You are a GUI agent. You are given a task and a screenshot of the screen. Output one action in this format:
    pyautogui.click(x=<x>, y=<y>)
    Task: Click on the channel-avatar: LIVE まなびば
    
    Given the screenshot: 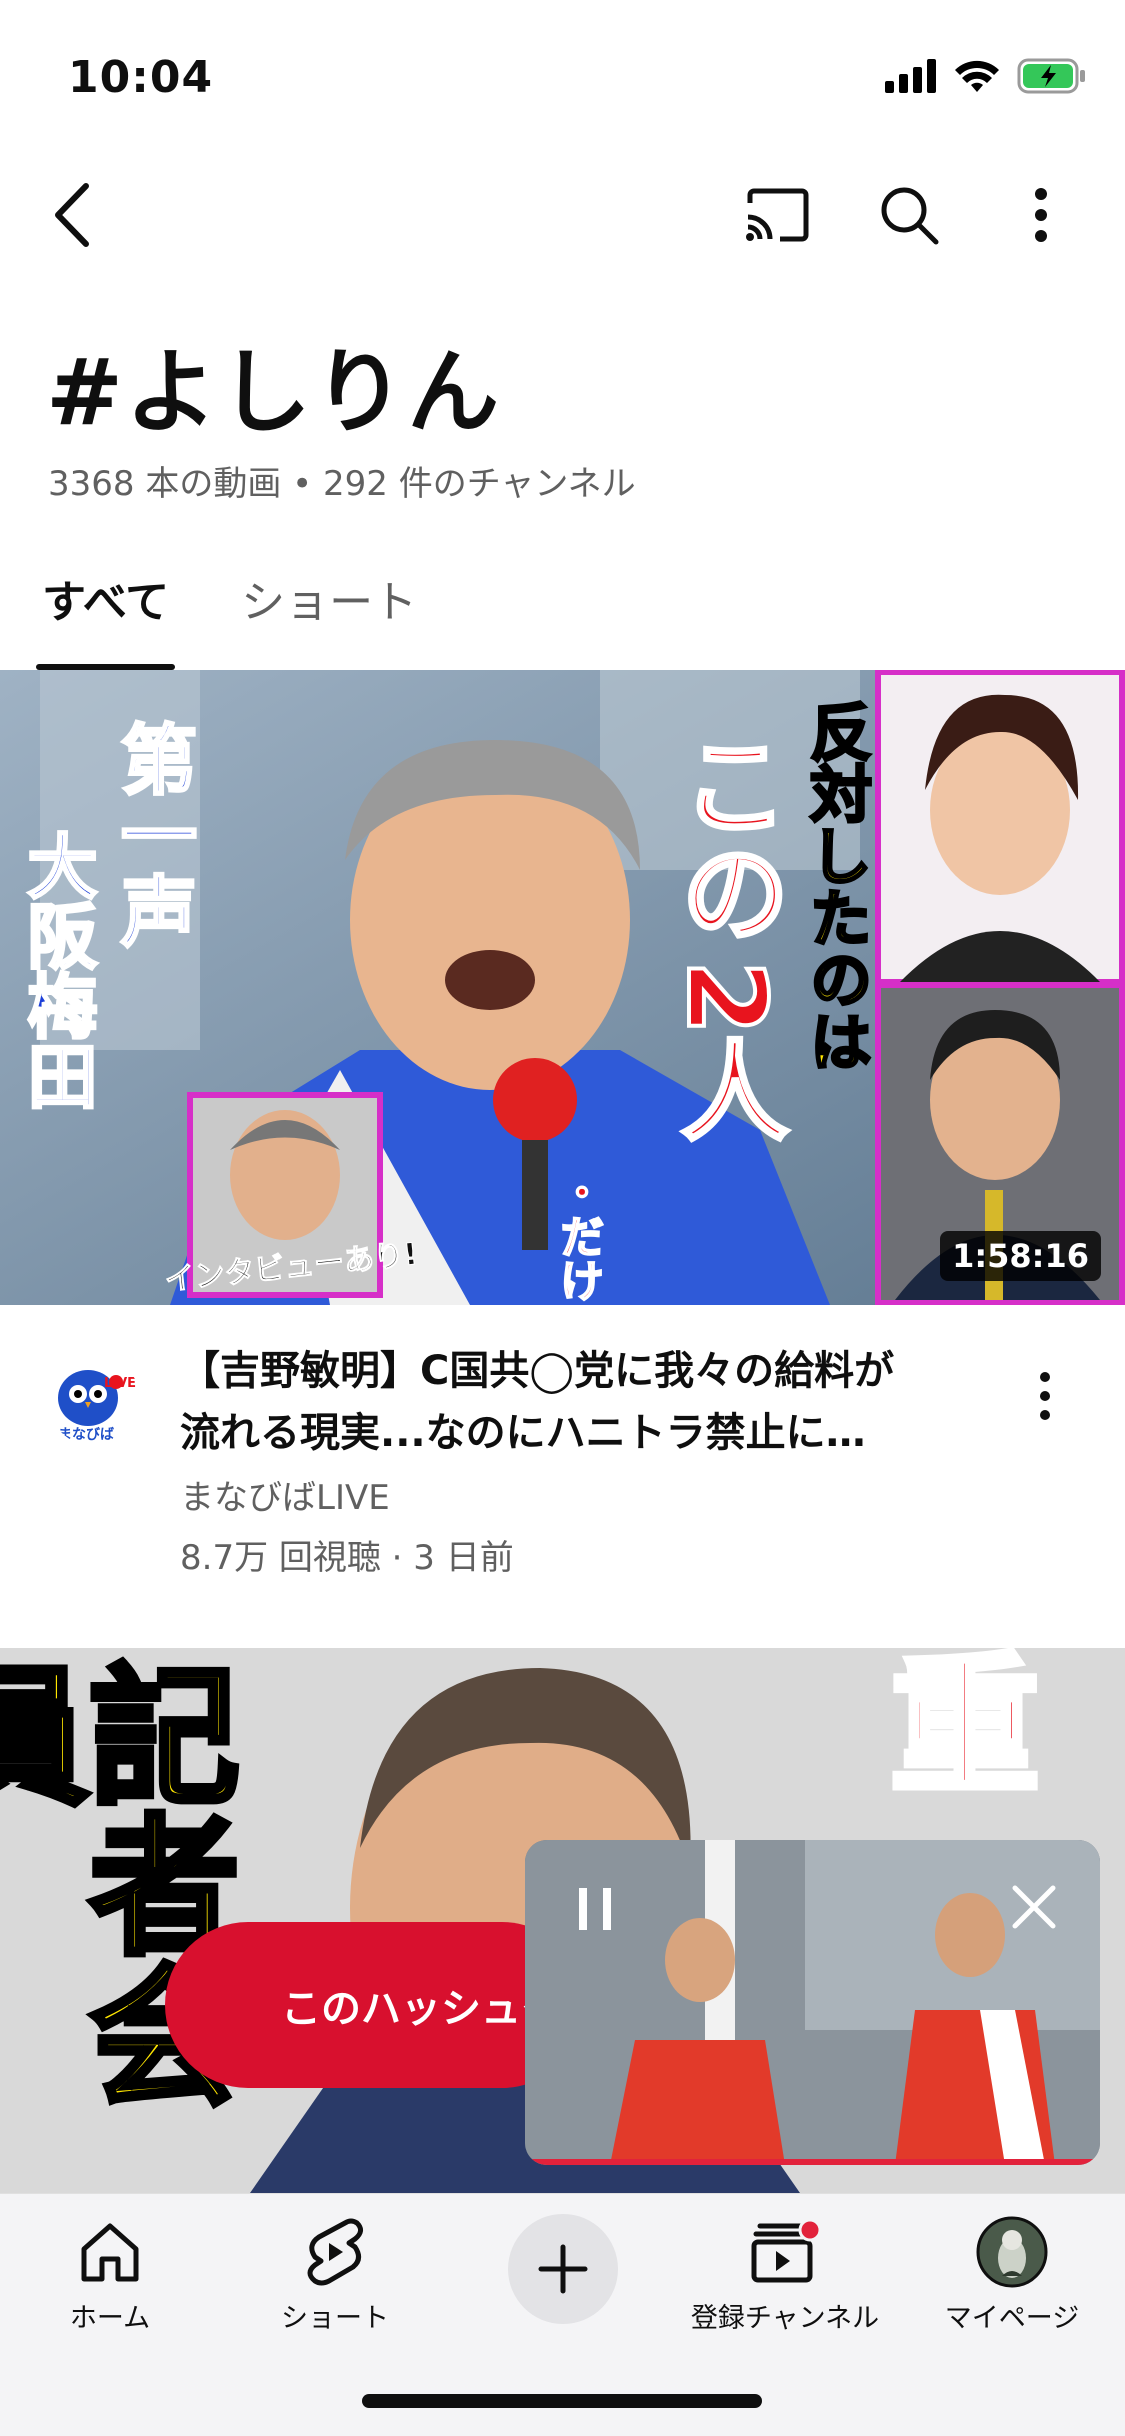 What is the action you would take?
    pyautogui.click(x=94, y=1400)
    